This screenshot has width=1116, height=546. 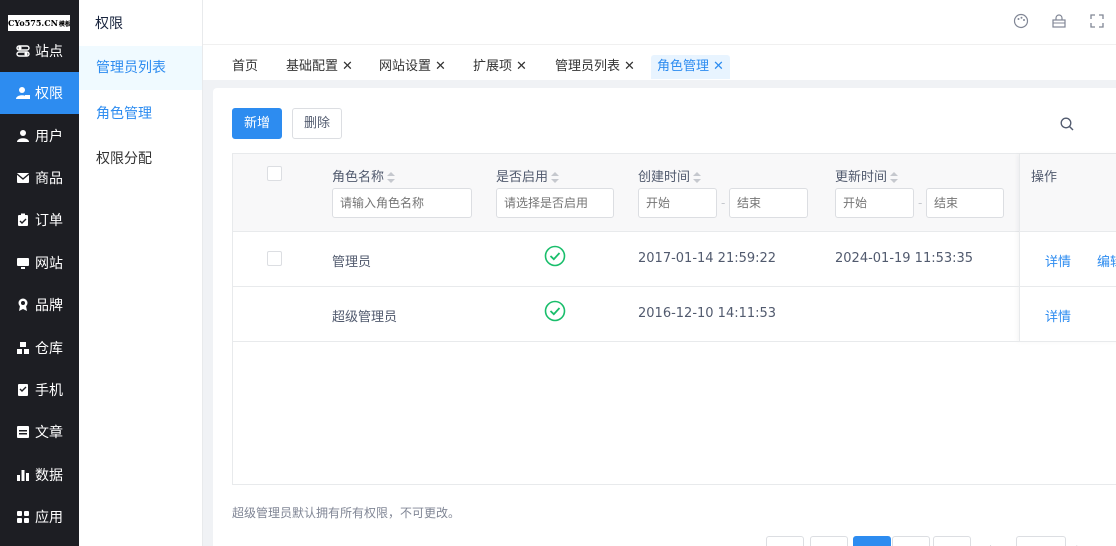 I want to click on page-tabs: 首页 基础配置 ✕ 网站设置 ✕ 扩展项 ✕ 管理员列表 ✕ 角色管理 ✕, so click(x=659, y=62).